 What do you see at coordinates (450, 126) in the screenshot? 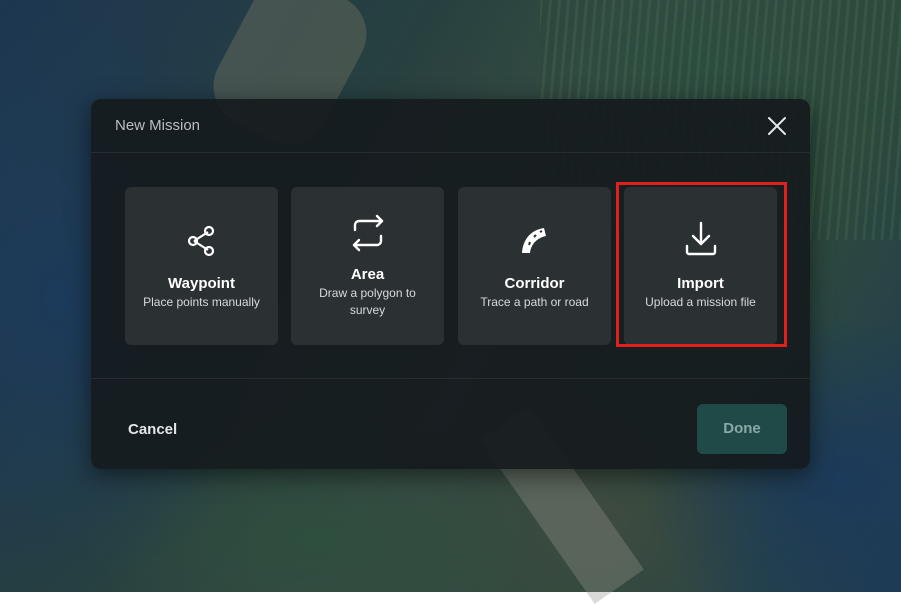
I see `dialog-header: New Mission` at bounding box center [450, 126].